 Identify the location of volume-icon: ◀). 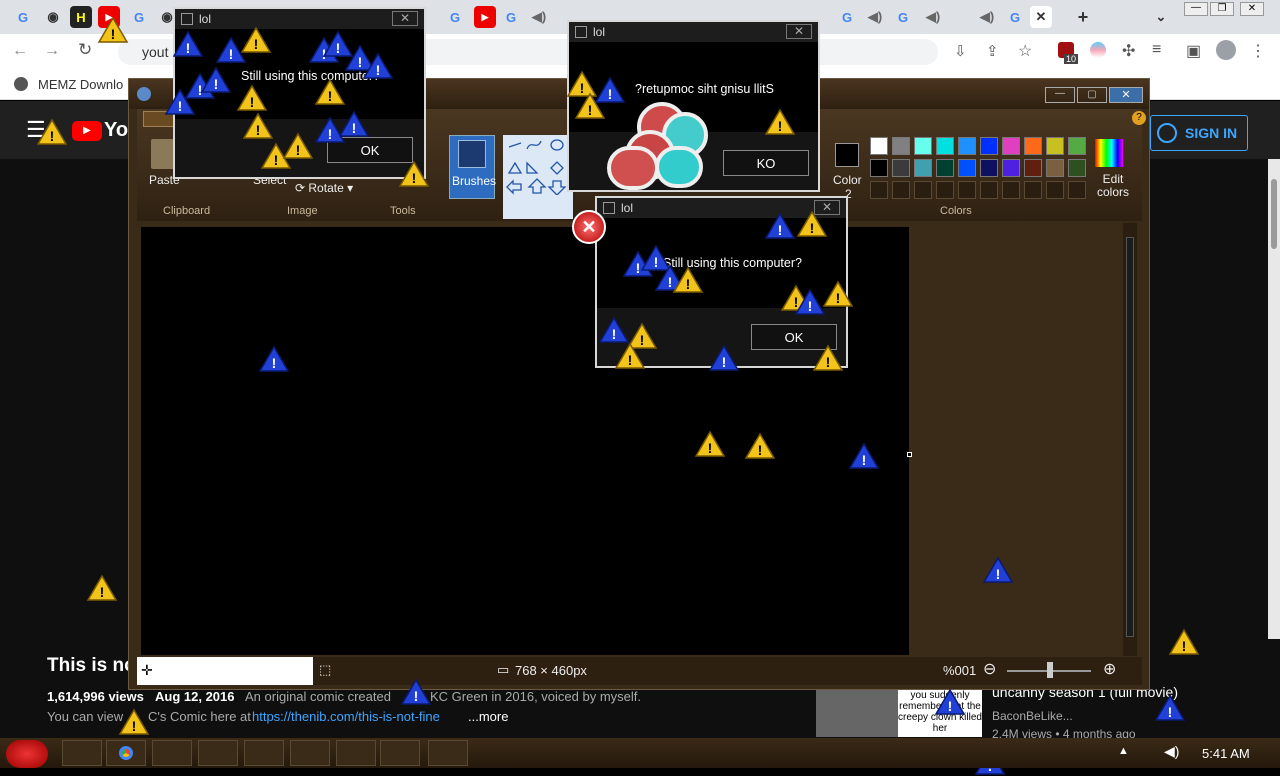
(1171, 751).